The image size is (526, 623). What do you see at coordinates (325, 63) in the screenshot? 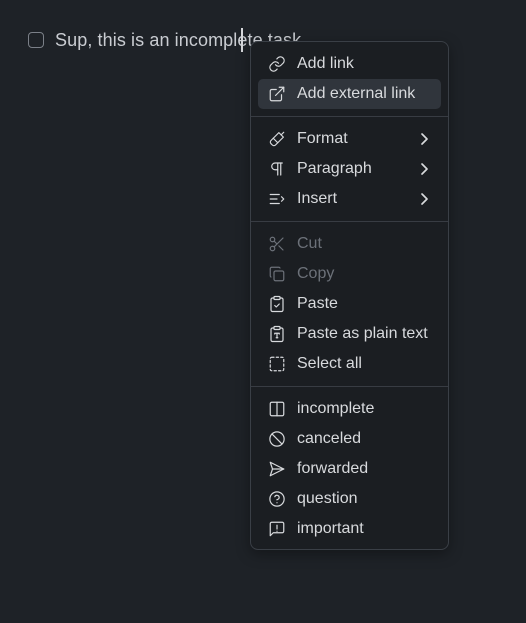
I see `menu-item-label: Add link` at bounding box center [325, 63].